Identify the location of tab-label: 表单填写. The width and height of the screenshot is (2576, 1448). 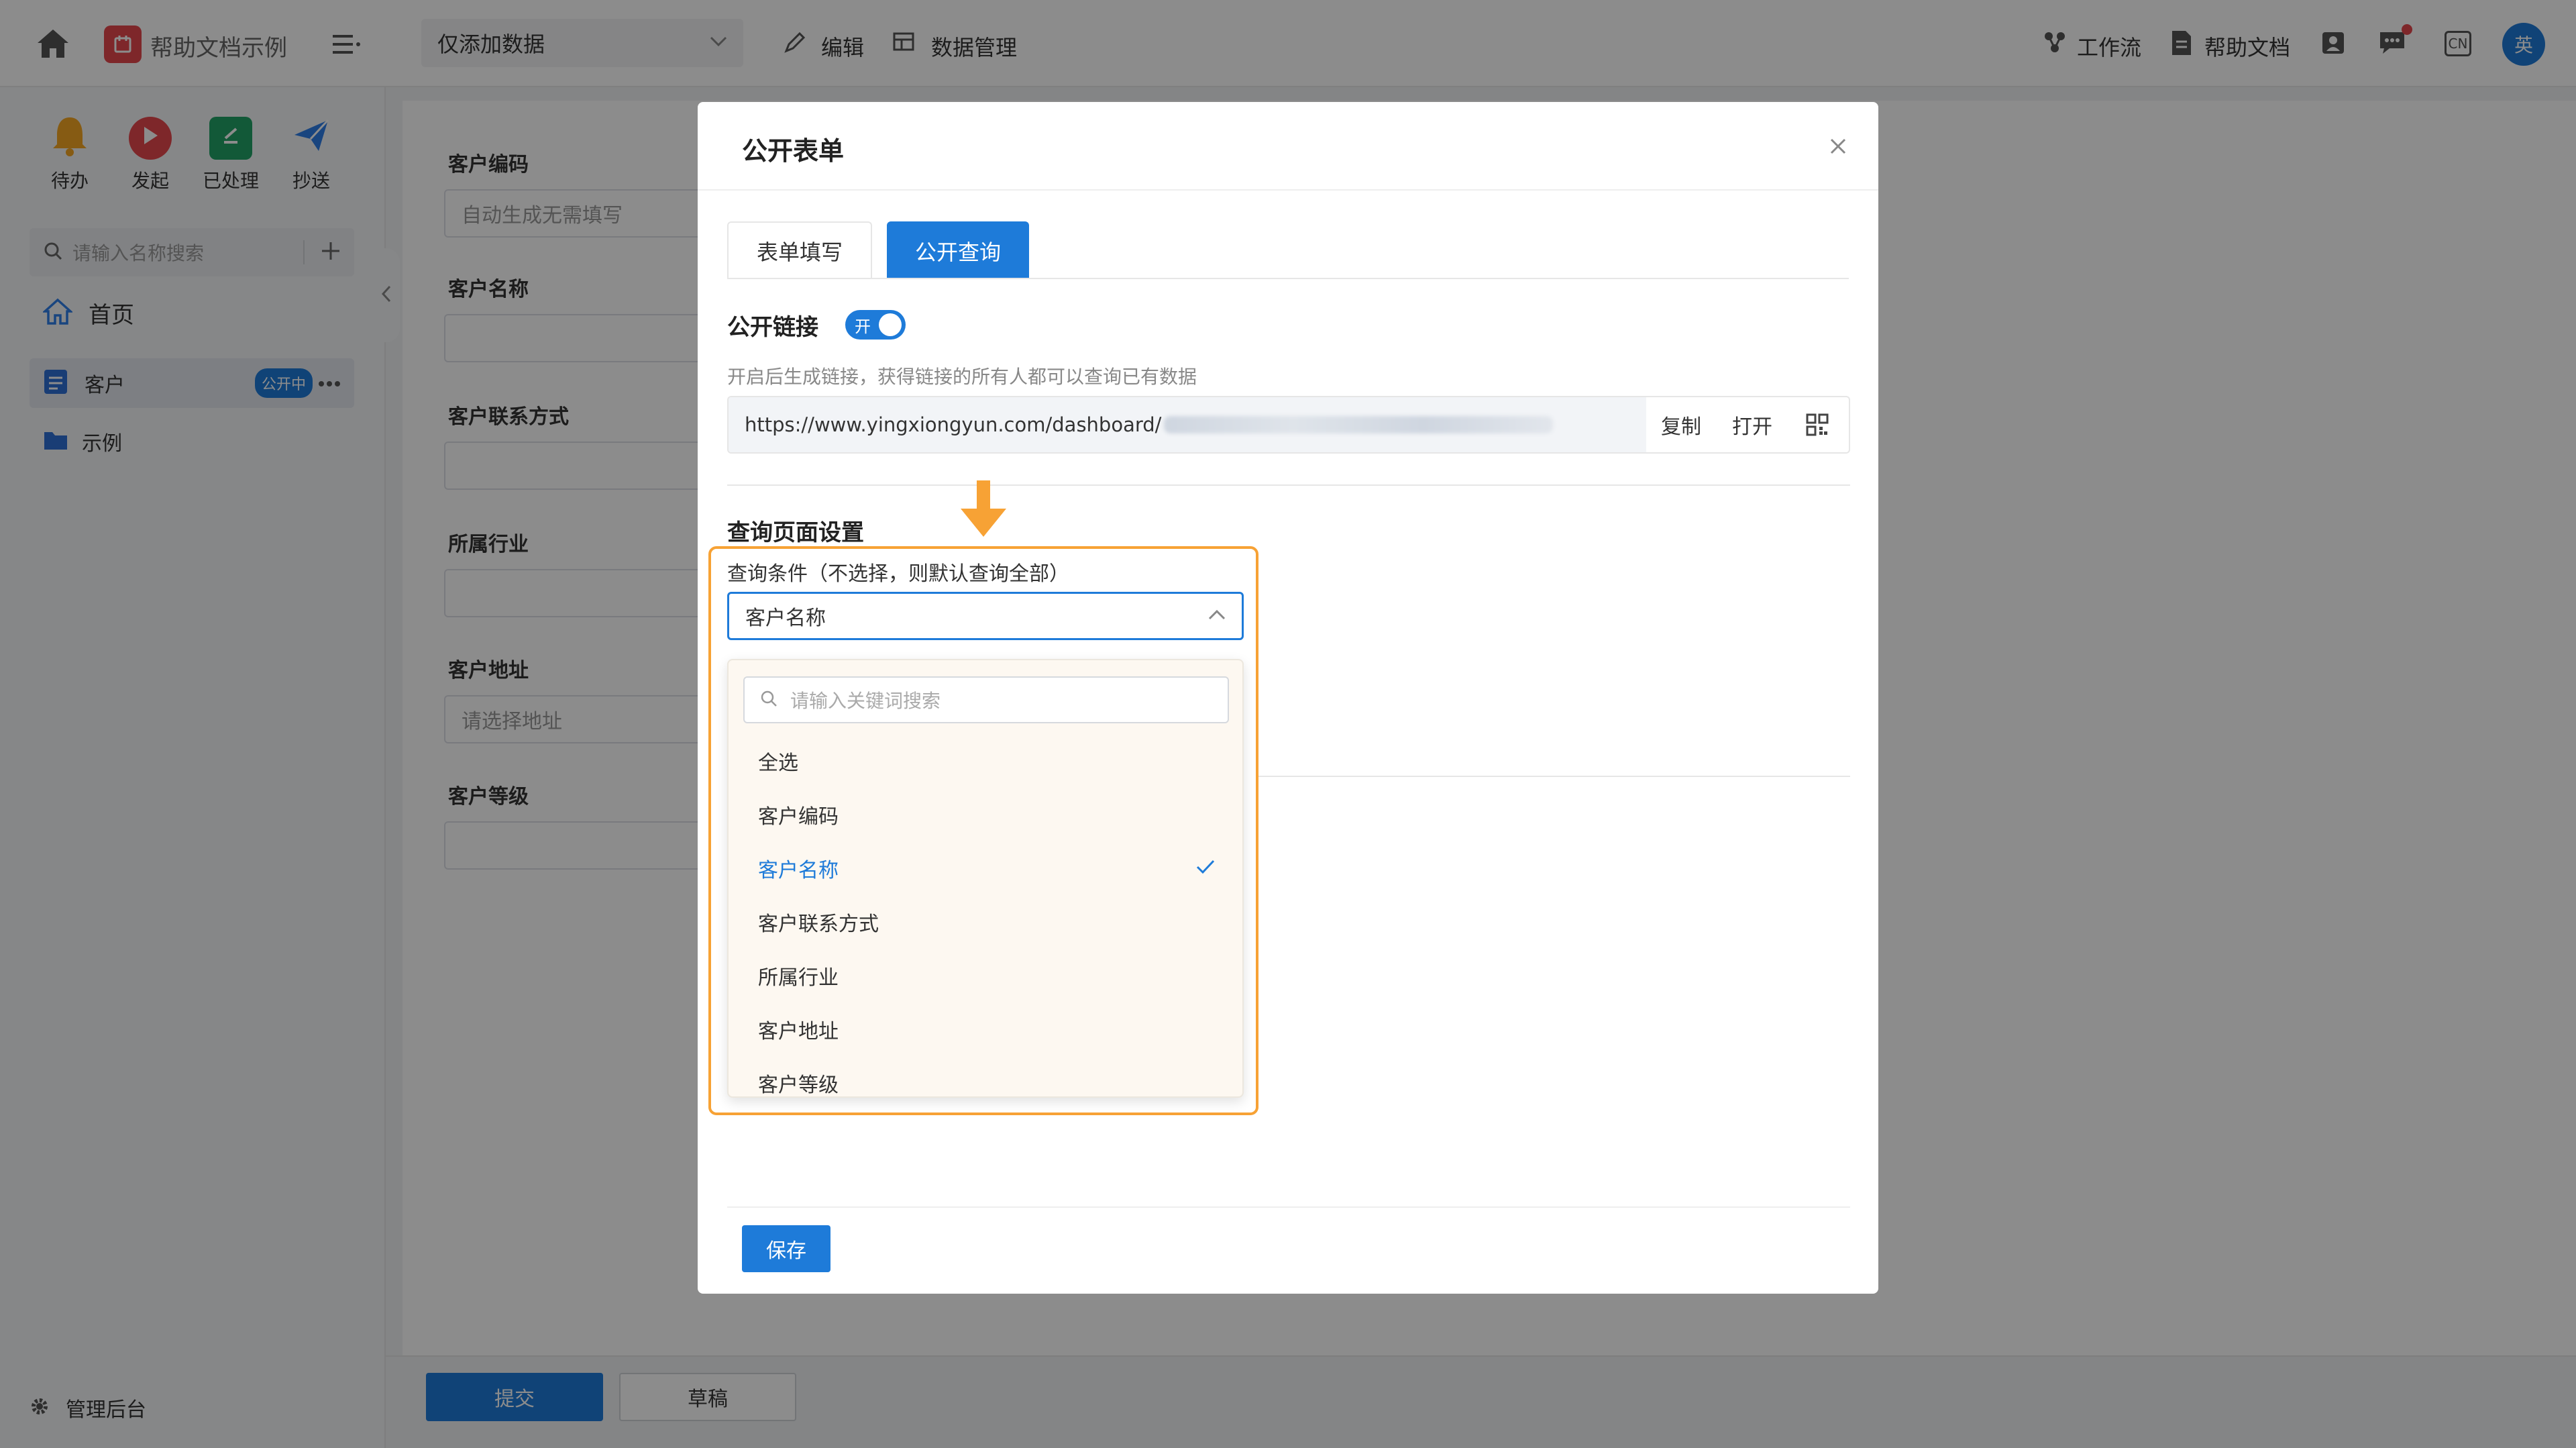
(799, 252).